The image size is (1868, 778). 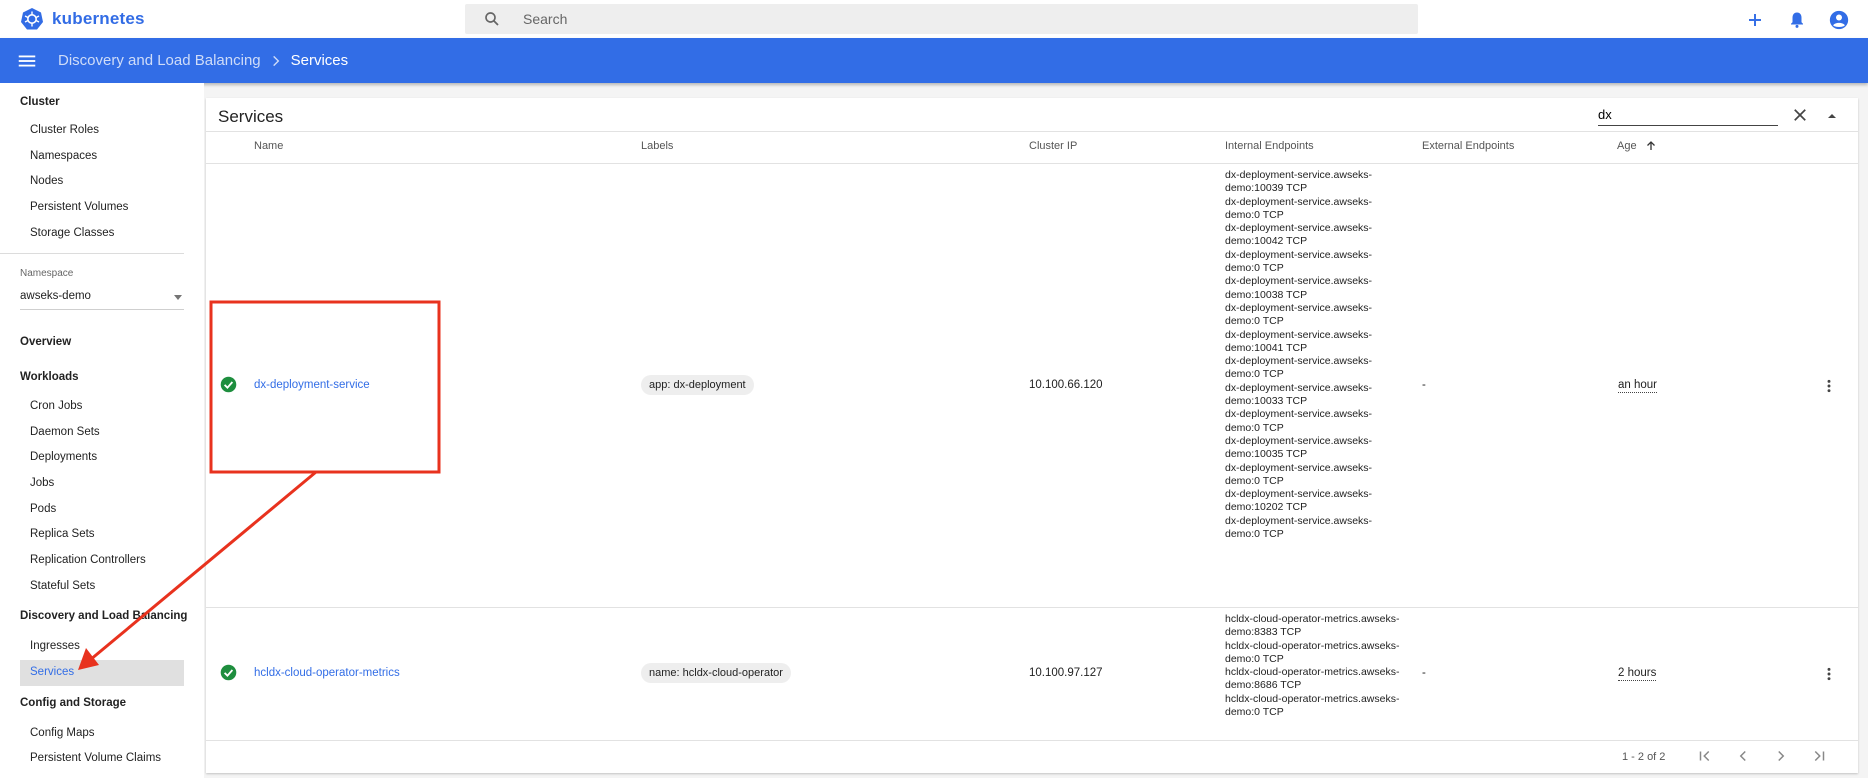 What do you see at coordinates (102, 300) in the screenshot?
I see `namespace-select: awseks-demo` at bounding box center [102, 300].